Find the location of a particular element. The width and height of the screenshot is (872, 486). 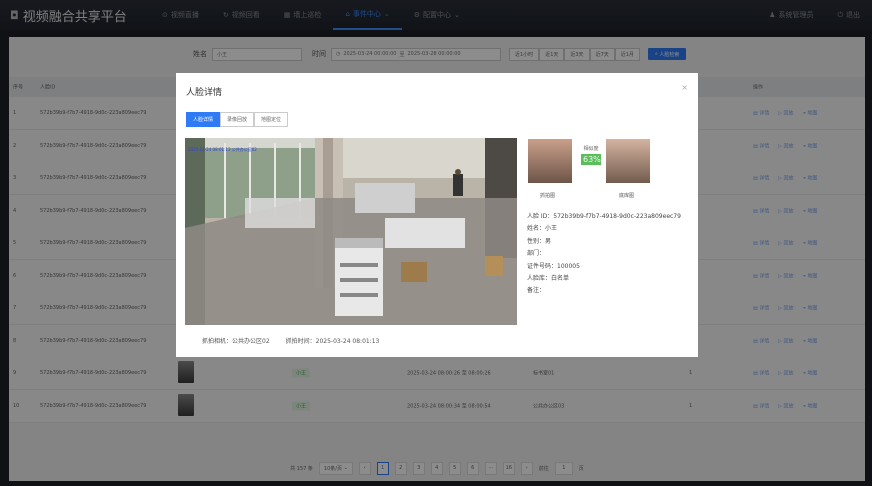

info-dept: 部门： is located at coordinates (536, 254).